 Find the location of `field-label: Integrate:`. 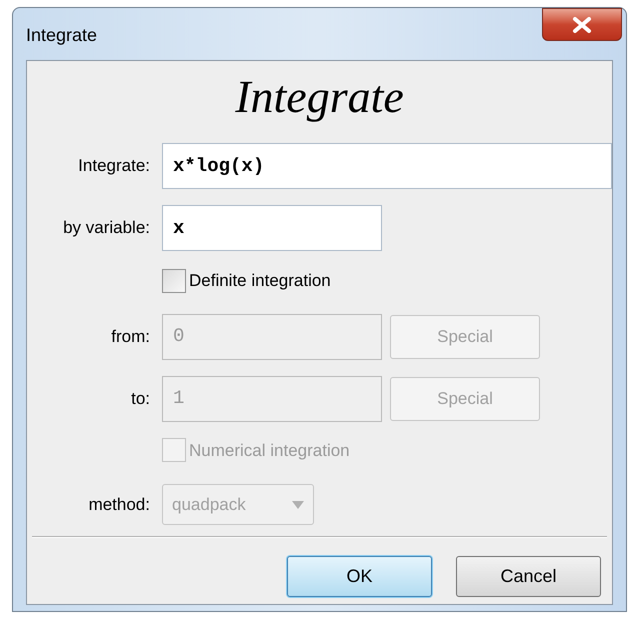

field-label: Integrate: is located at coordinates (114, 166).